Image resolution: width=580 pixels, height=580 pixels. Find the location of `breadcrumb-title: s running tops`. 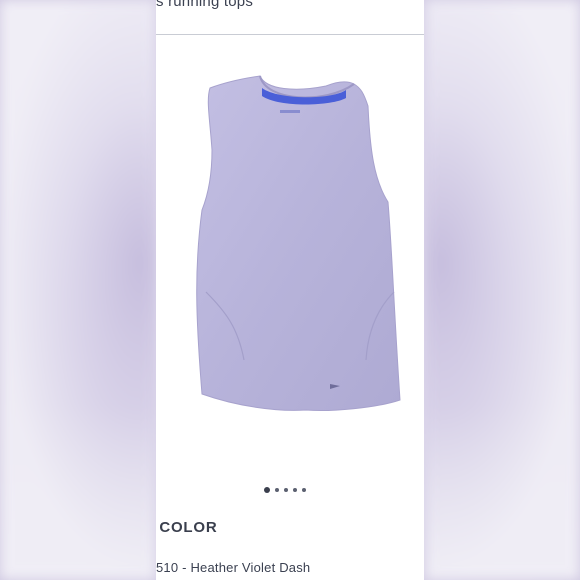

breadcrumb-title: s running tops is located at coordinates (204, 5).